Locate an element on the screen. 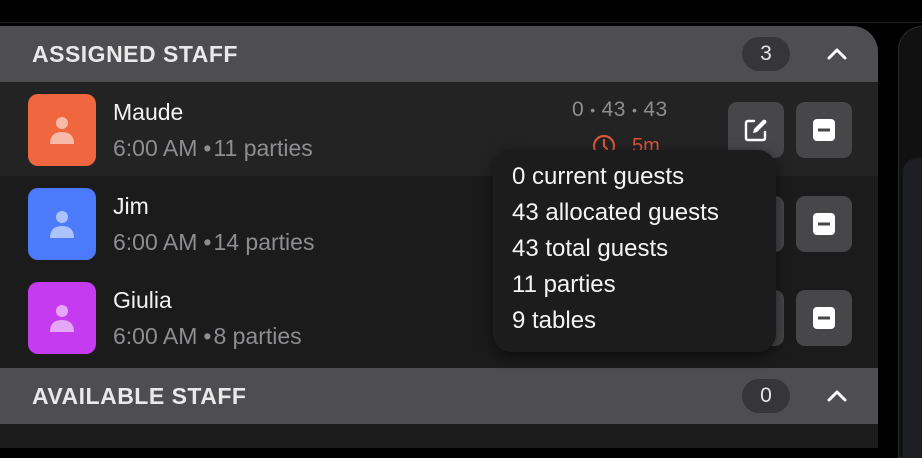 This screenshot has width=922, height=458. staff-shift-info: 6:00 AM •8 parties is located at coordinates (207, 336).